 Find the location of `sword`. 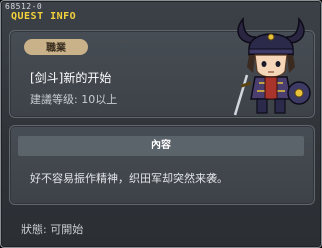

sword is located at coordinates (241, 95).